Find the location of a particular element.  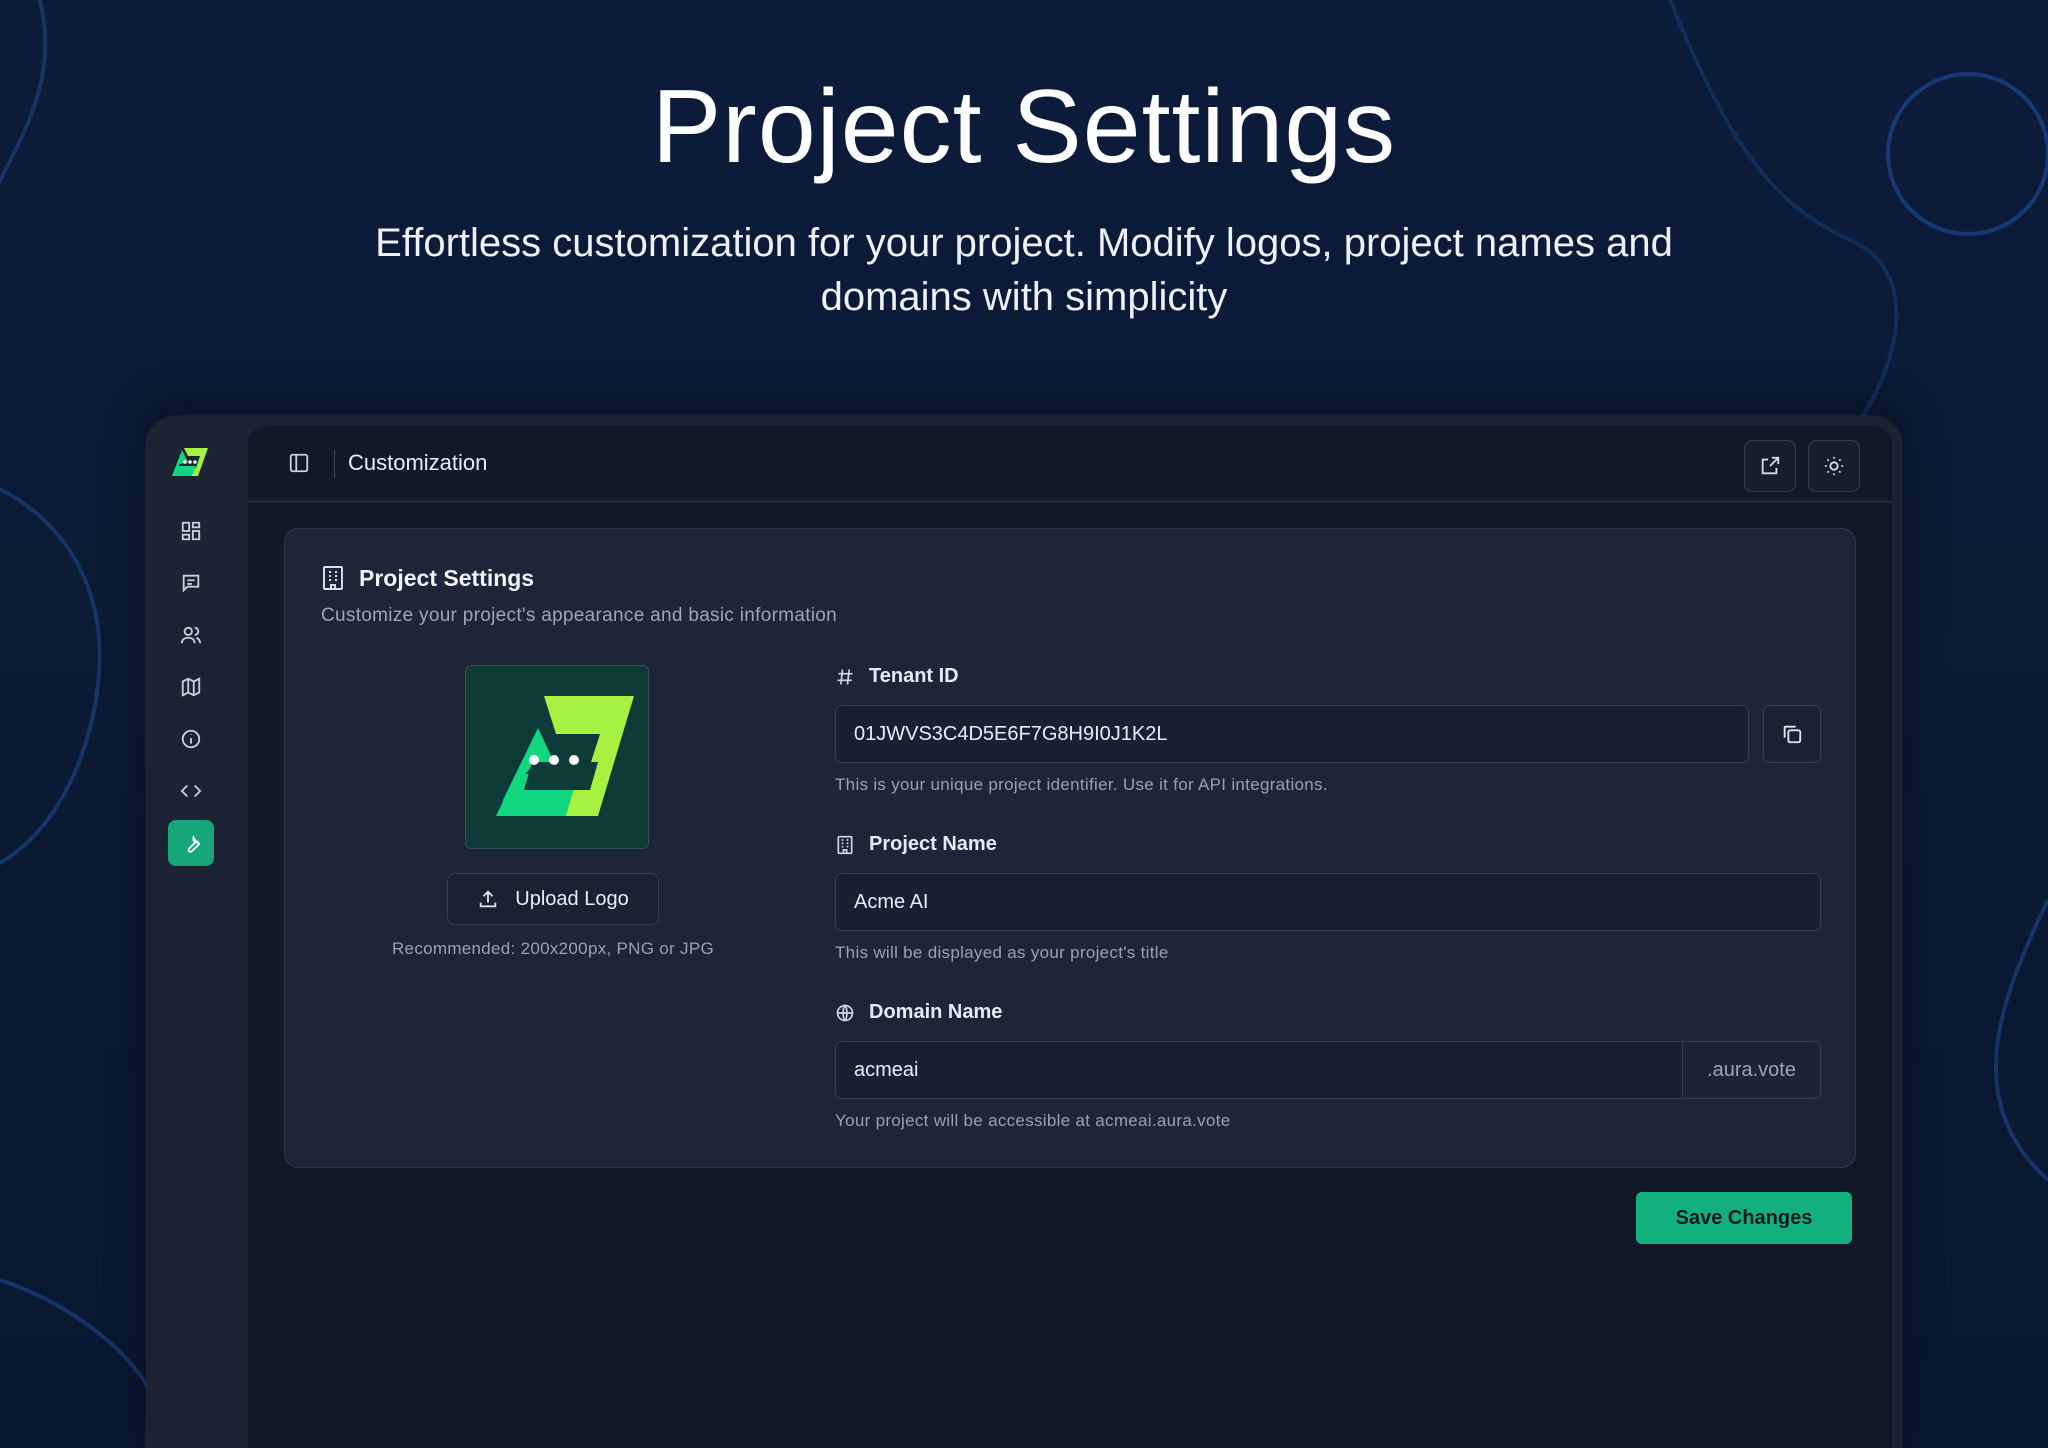

domain-name-value: acmeai is located at coordinates (886, 1069).